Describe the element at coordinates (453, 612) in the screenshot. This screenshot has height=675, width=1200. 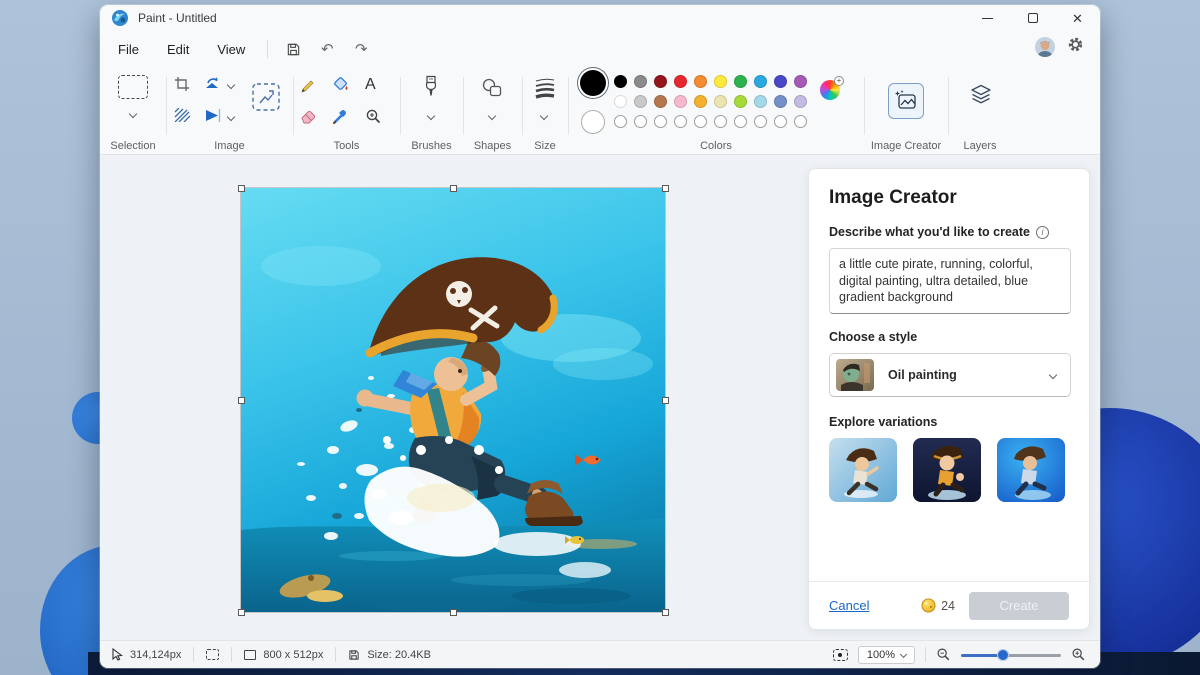
I see `canvas-handle-bottom-middle` at that location.